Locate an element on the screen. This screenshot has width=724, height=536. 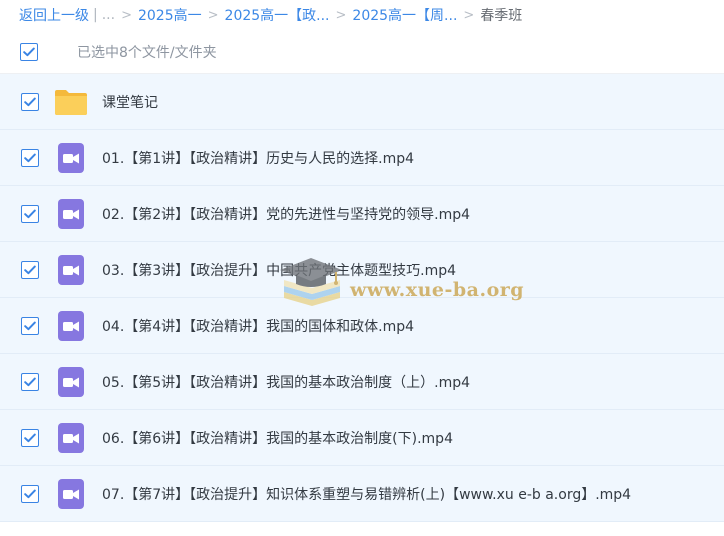
select-all-checkbox is located at coordinates (29, 51).